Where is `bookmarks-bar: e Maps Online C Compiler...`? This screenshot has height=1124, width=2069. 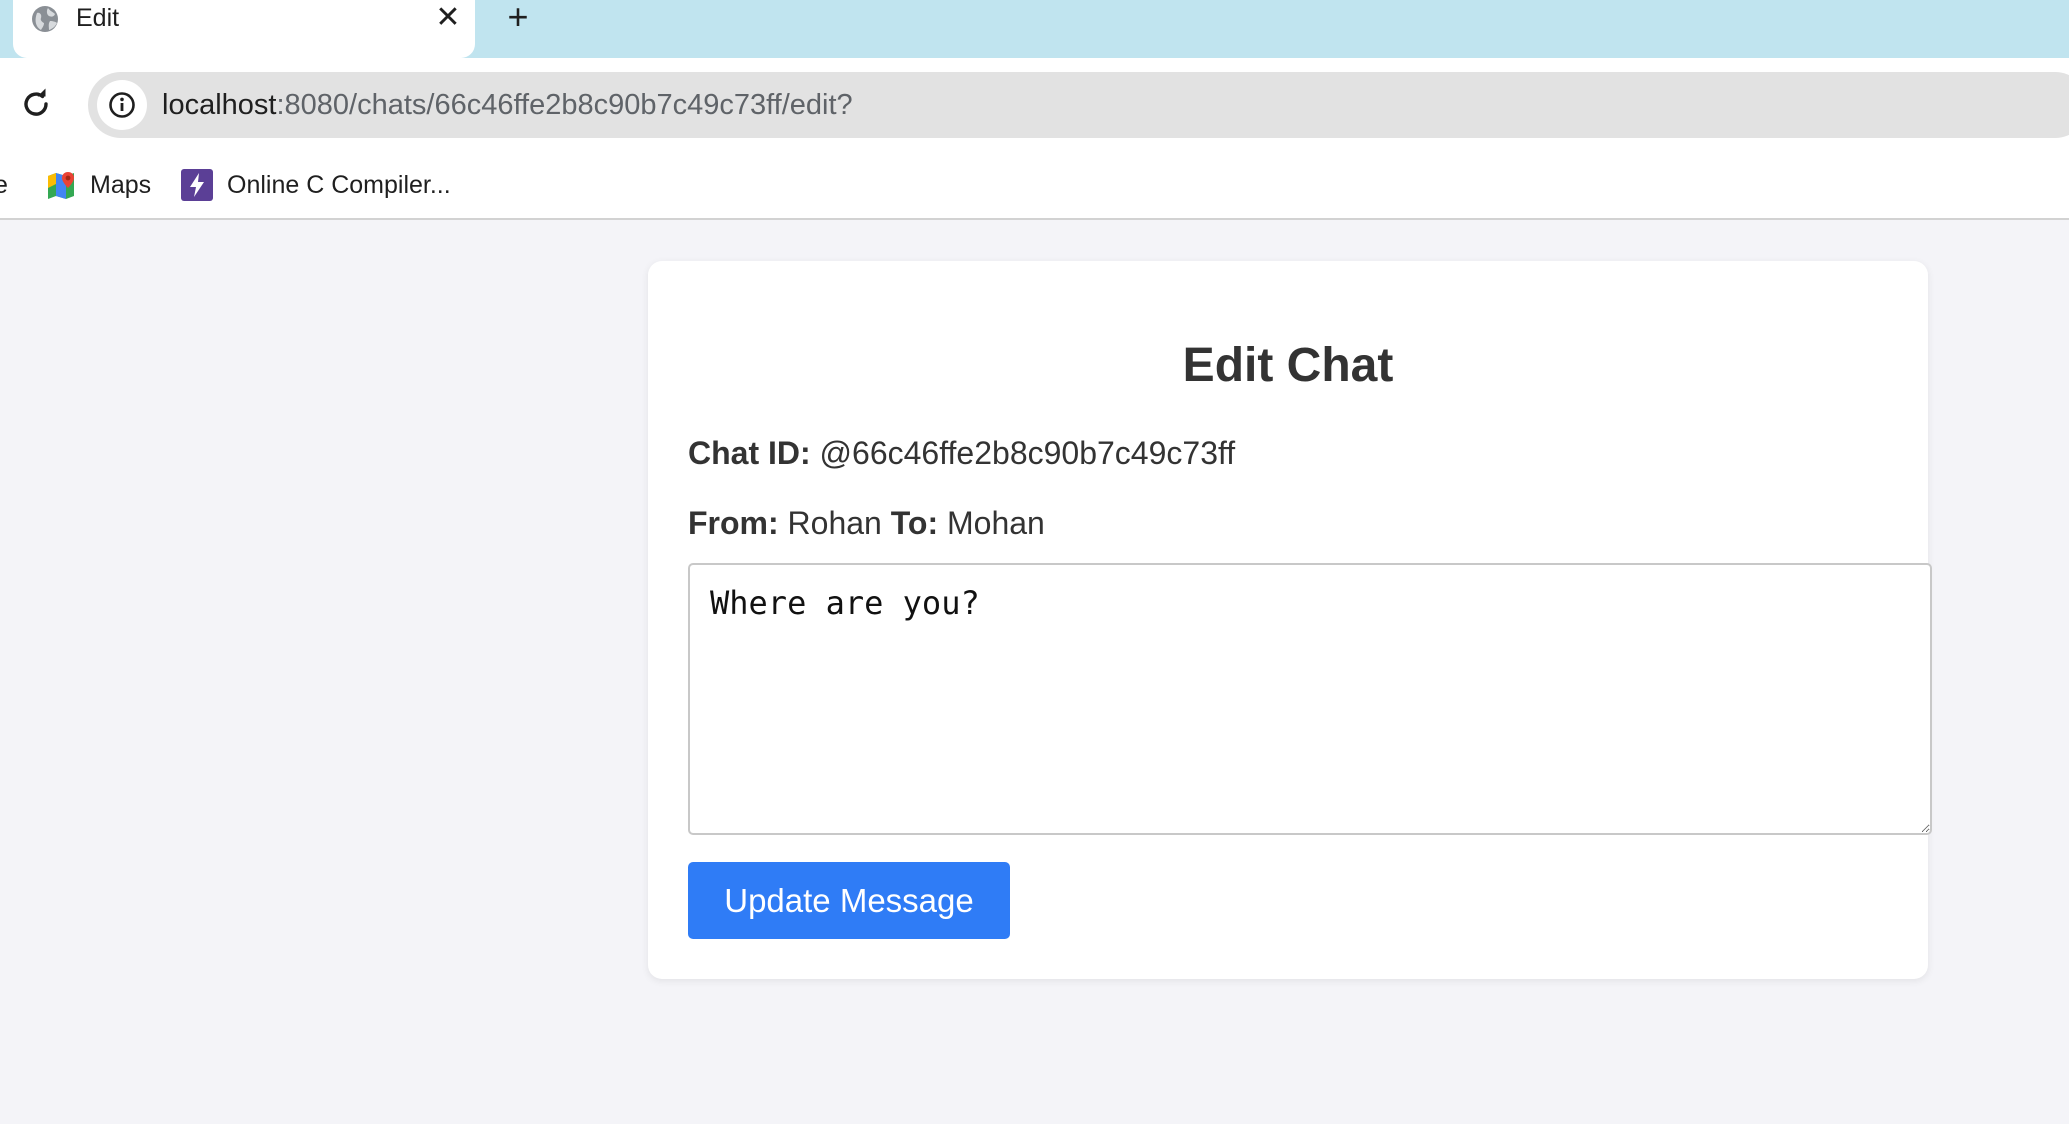
bookmarks-bar: e Maps Online C Compiler... is located at coordinates (1034, 184).